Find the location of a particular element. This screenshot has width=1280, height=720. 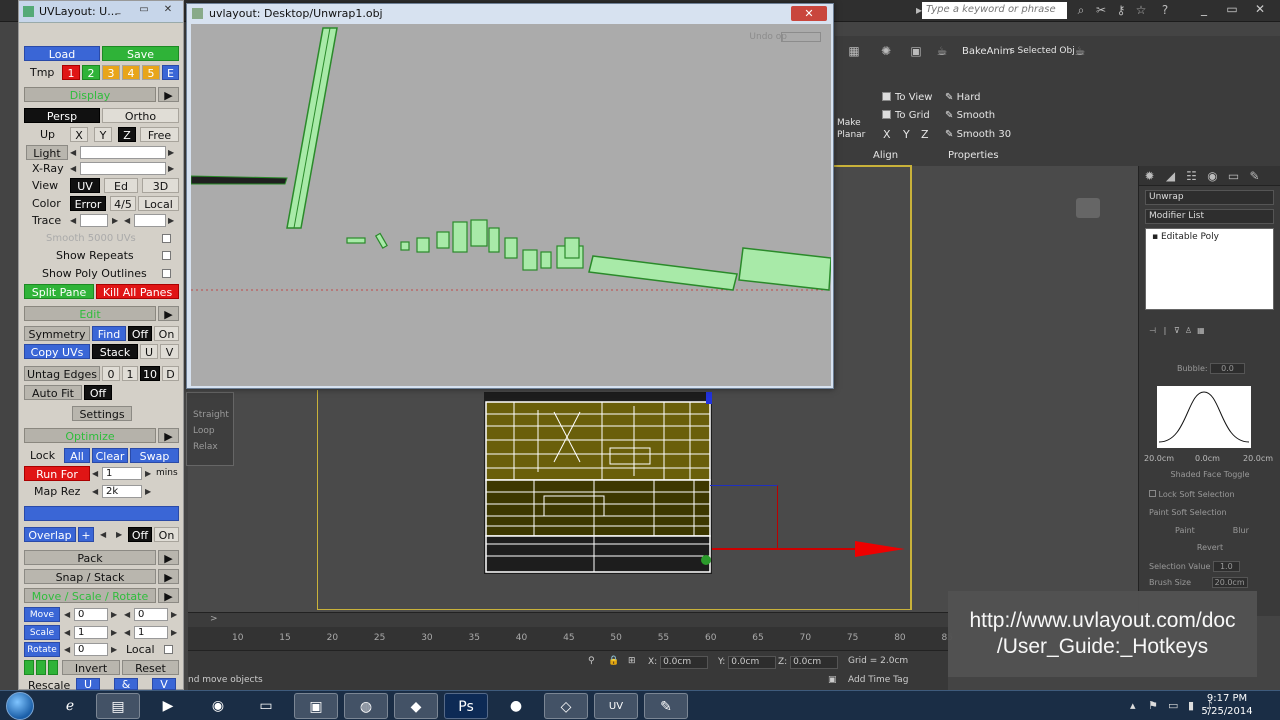

paint-button: Paint is located at coordinates (1185, 530).